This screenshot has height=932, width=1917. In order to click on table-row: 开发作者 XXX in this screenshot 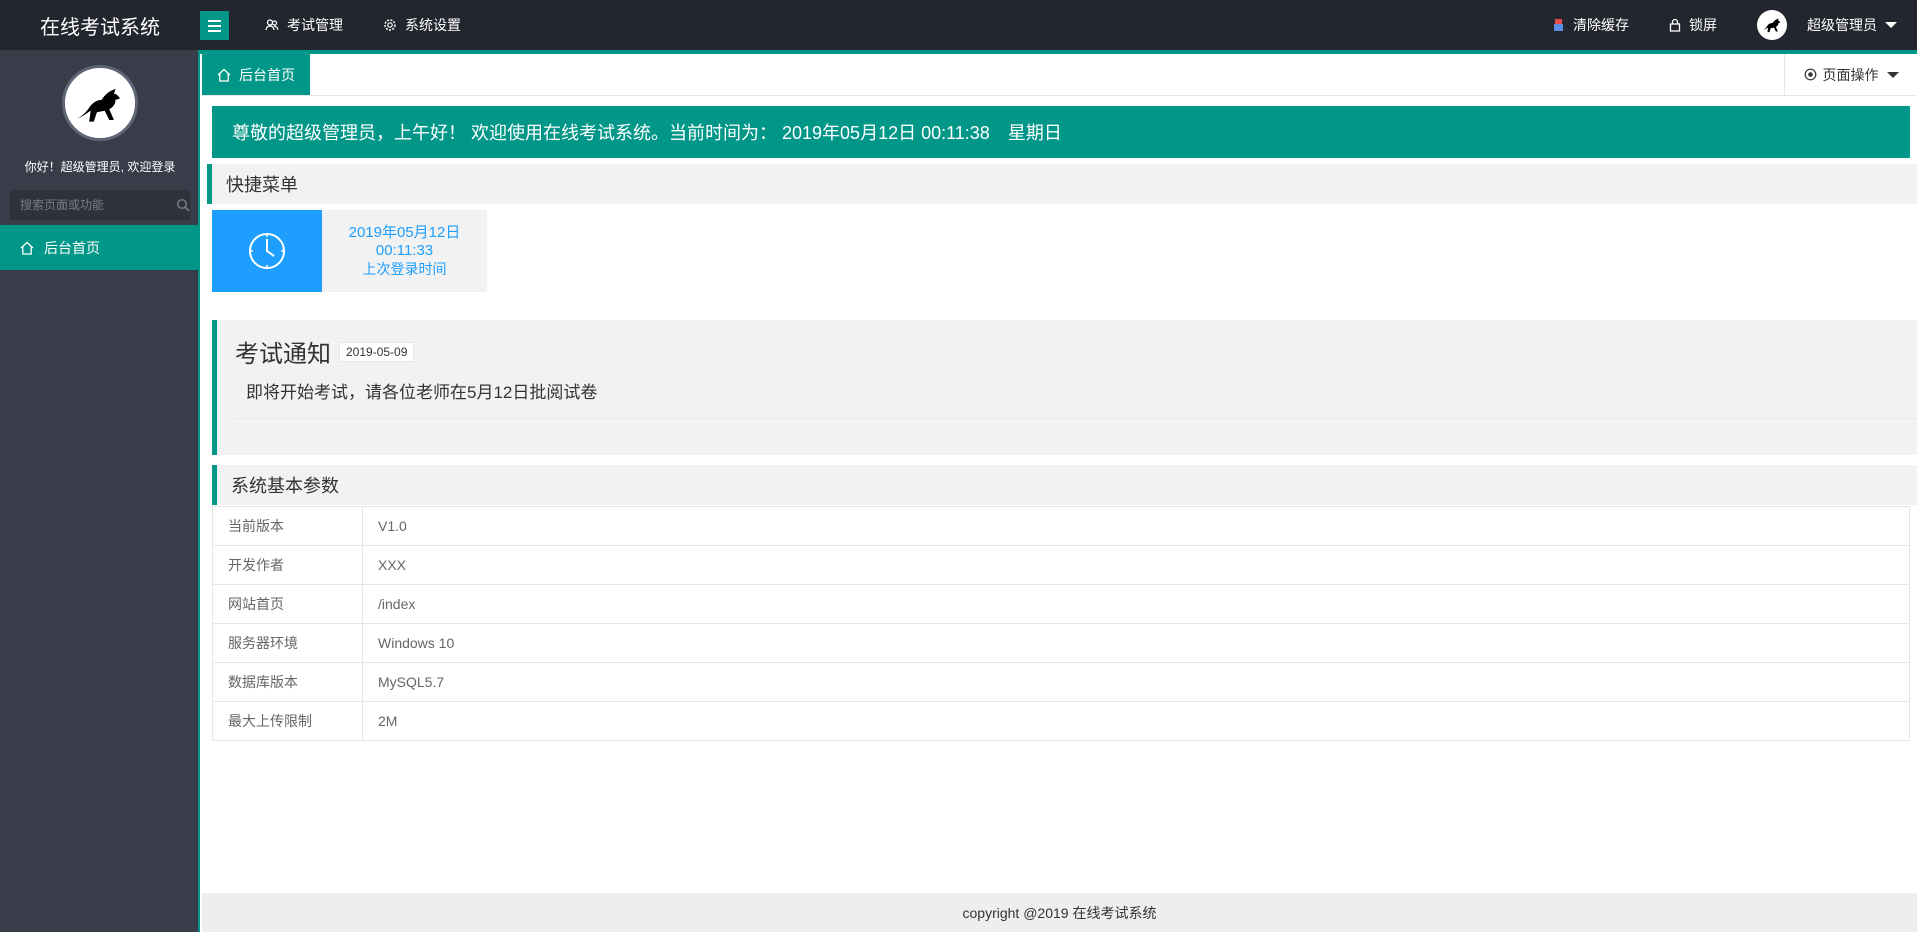, I will do `click(1061, 565)`.